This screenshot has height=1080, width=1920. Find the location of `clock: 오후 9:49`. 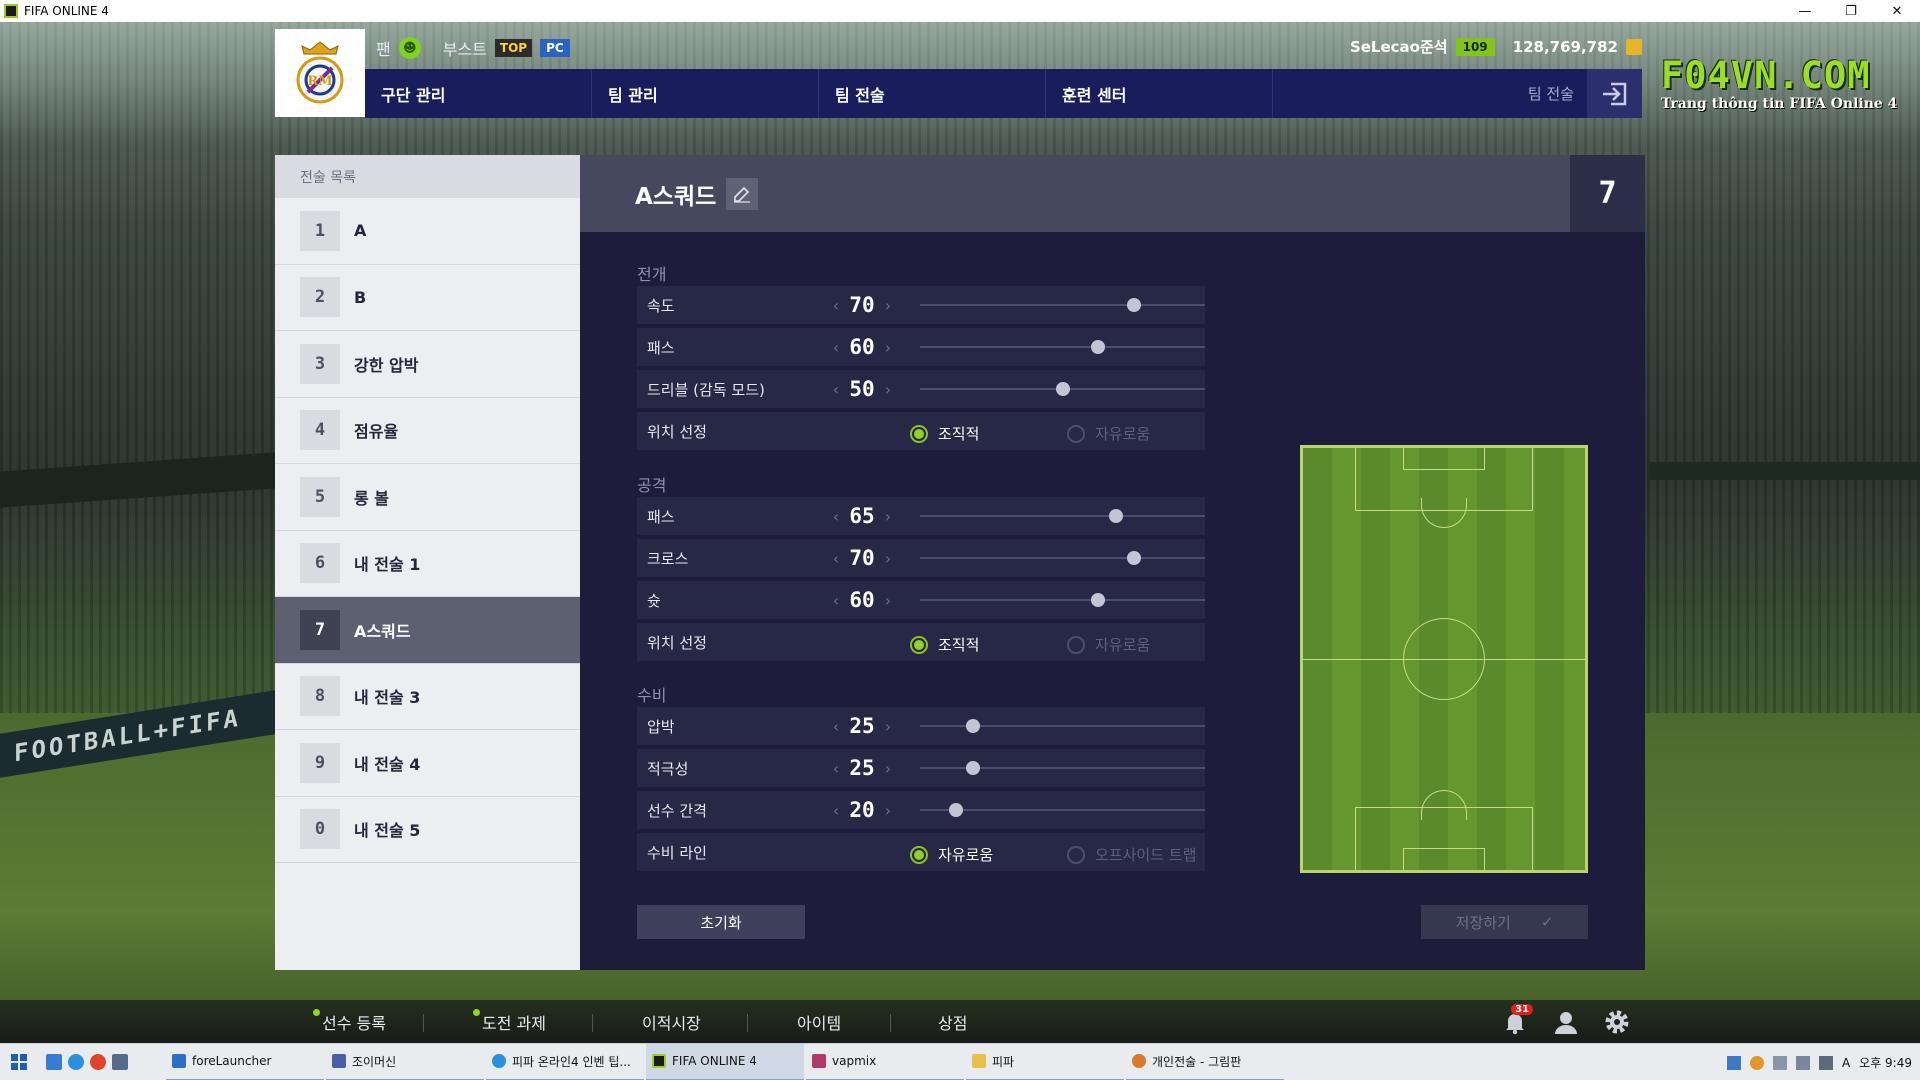

clock: 오후 9:49 is located at coordinates (1885, 1062).